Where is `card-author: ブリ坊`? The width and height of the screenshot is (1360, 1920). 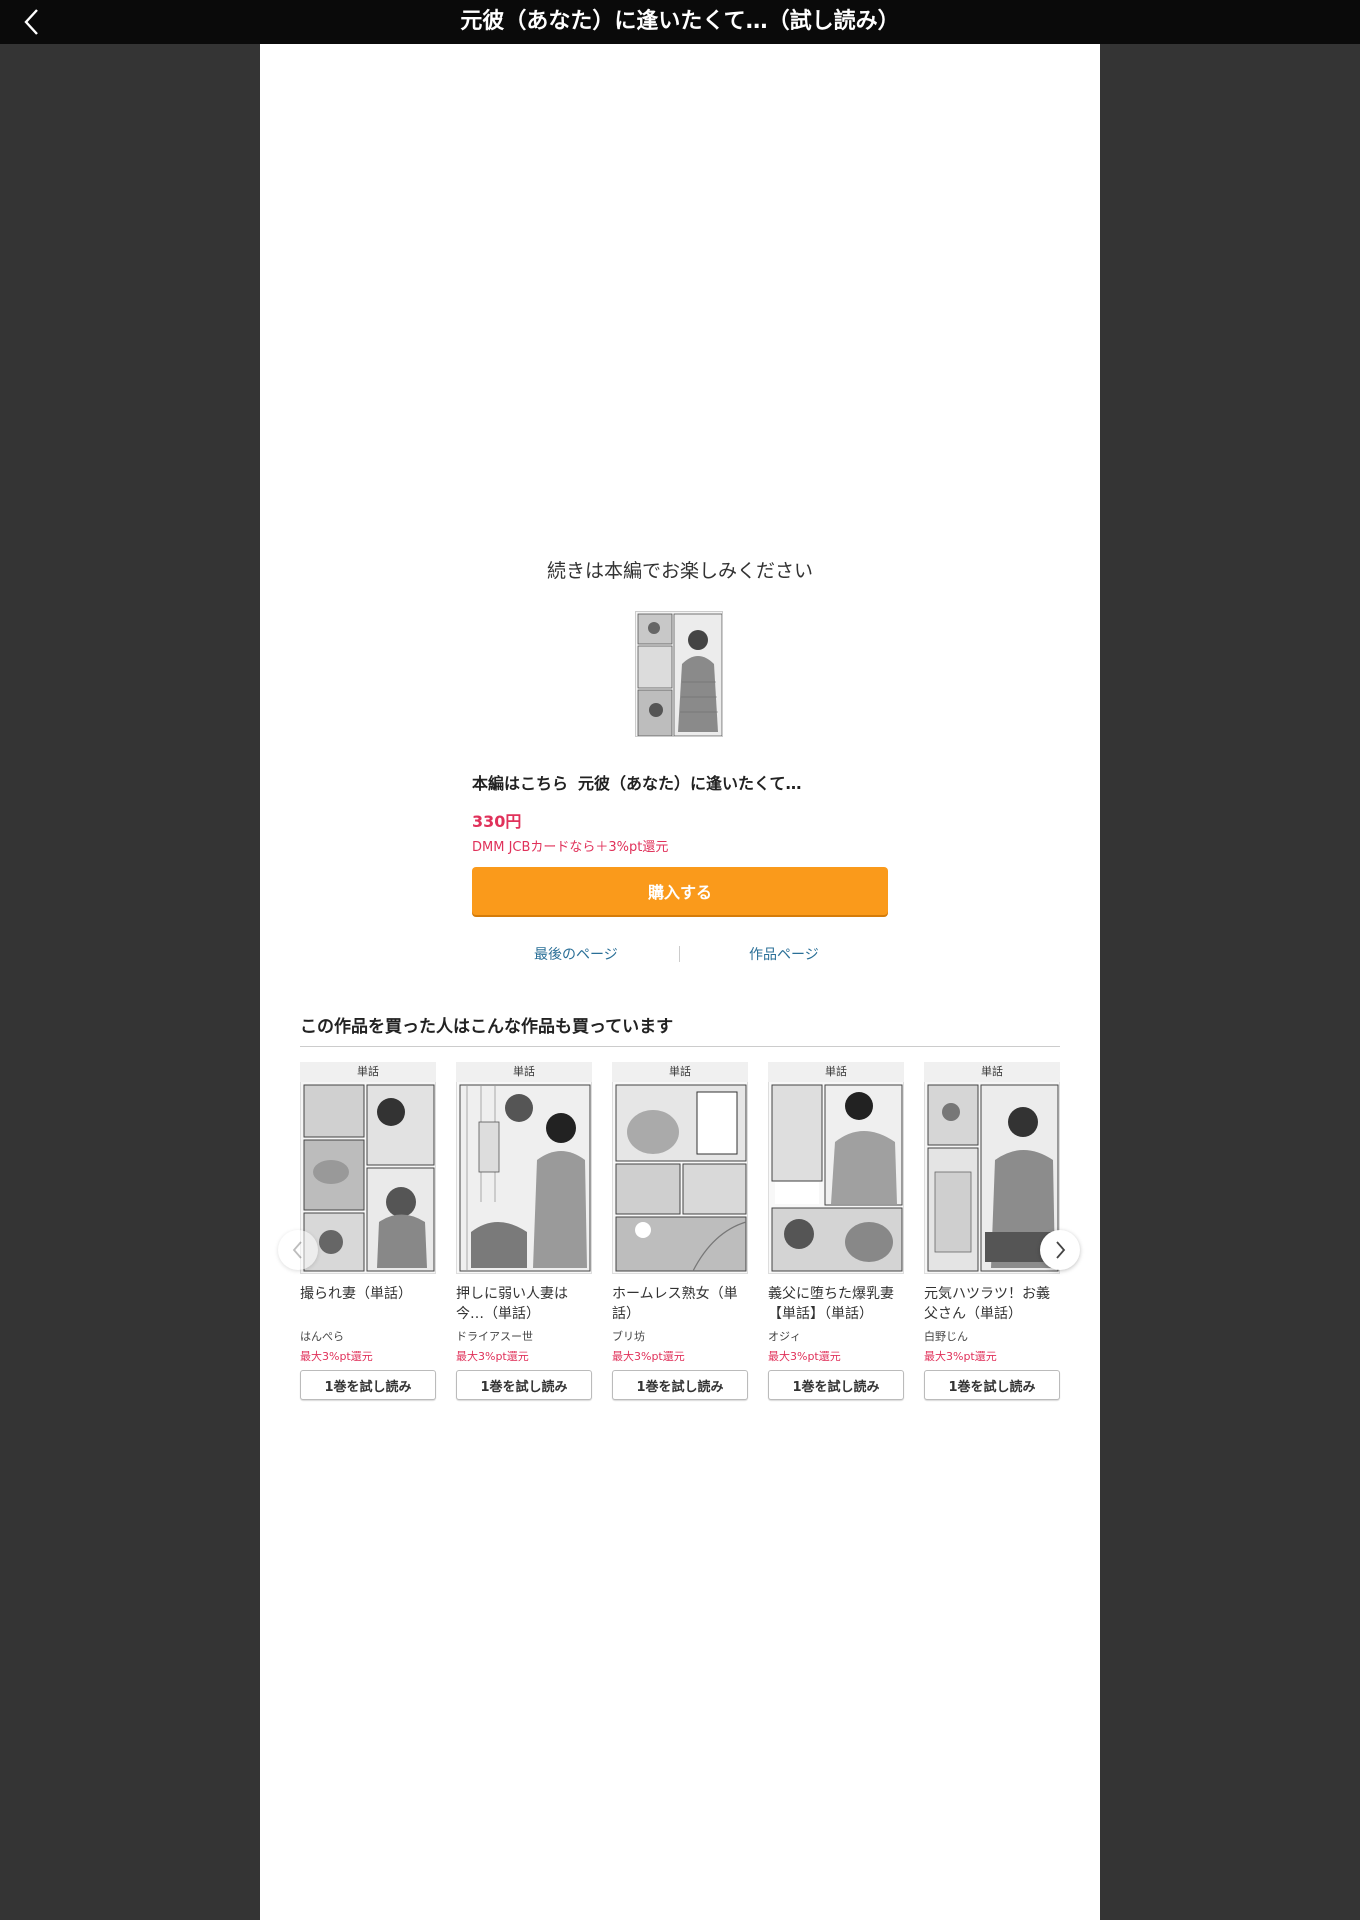
card-author: ブリ坊 is located at coordinates (680, 1336).